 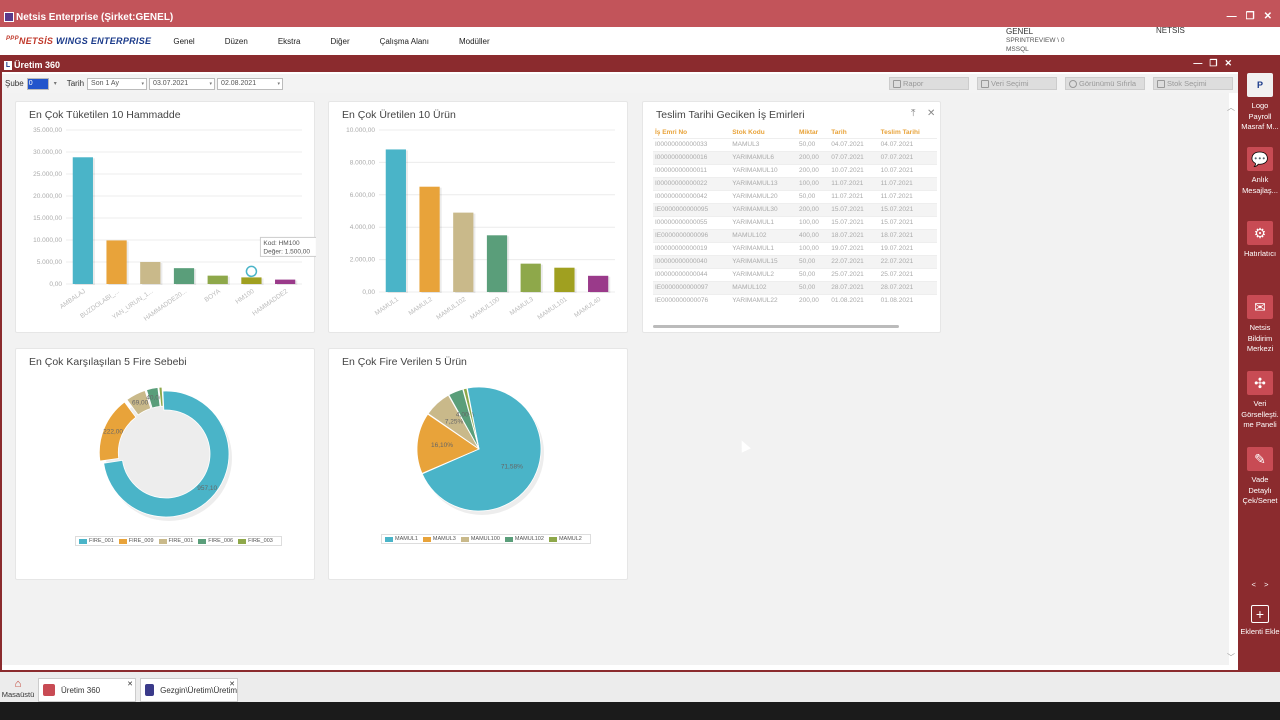 What do you see at coordinates (401, 539) in the screenshot?
I see `legend-item: MAMUL1` at bounding box center [401, 539].